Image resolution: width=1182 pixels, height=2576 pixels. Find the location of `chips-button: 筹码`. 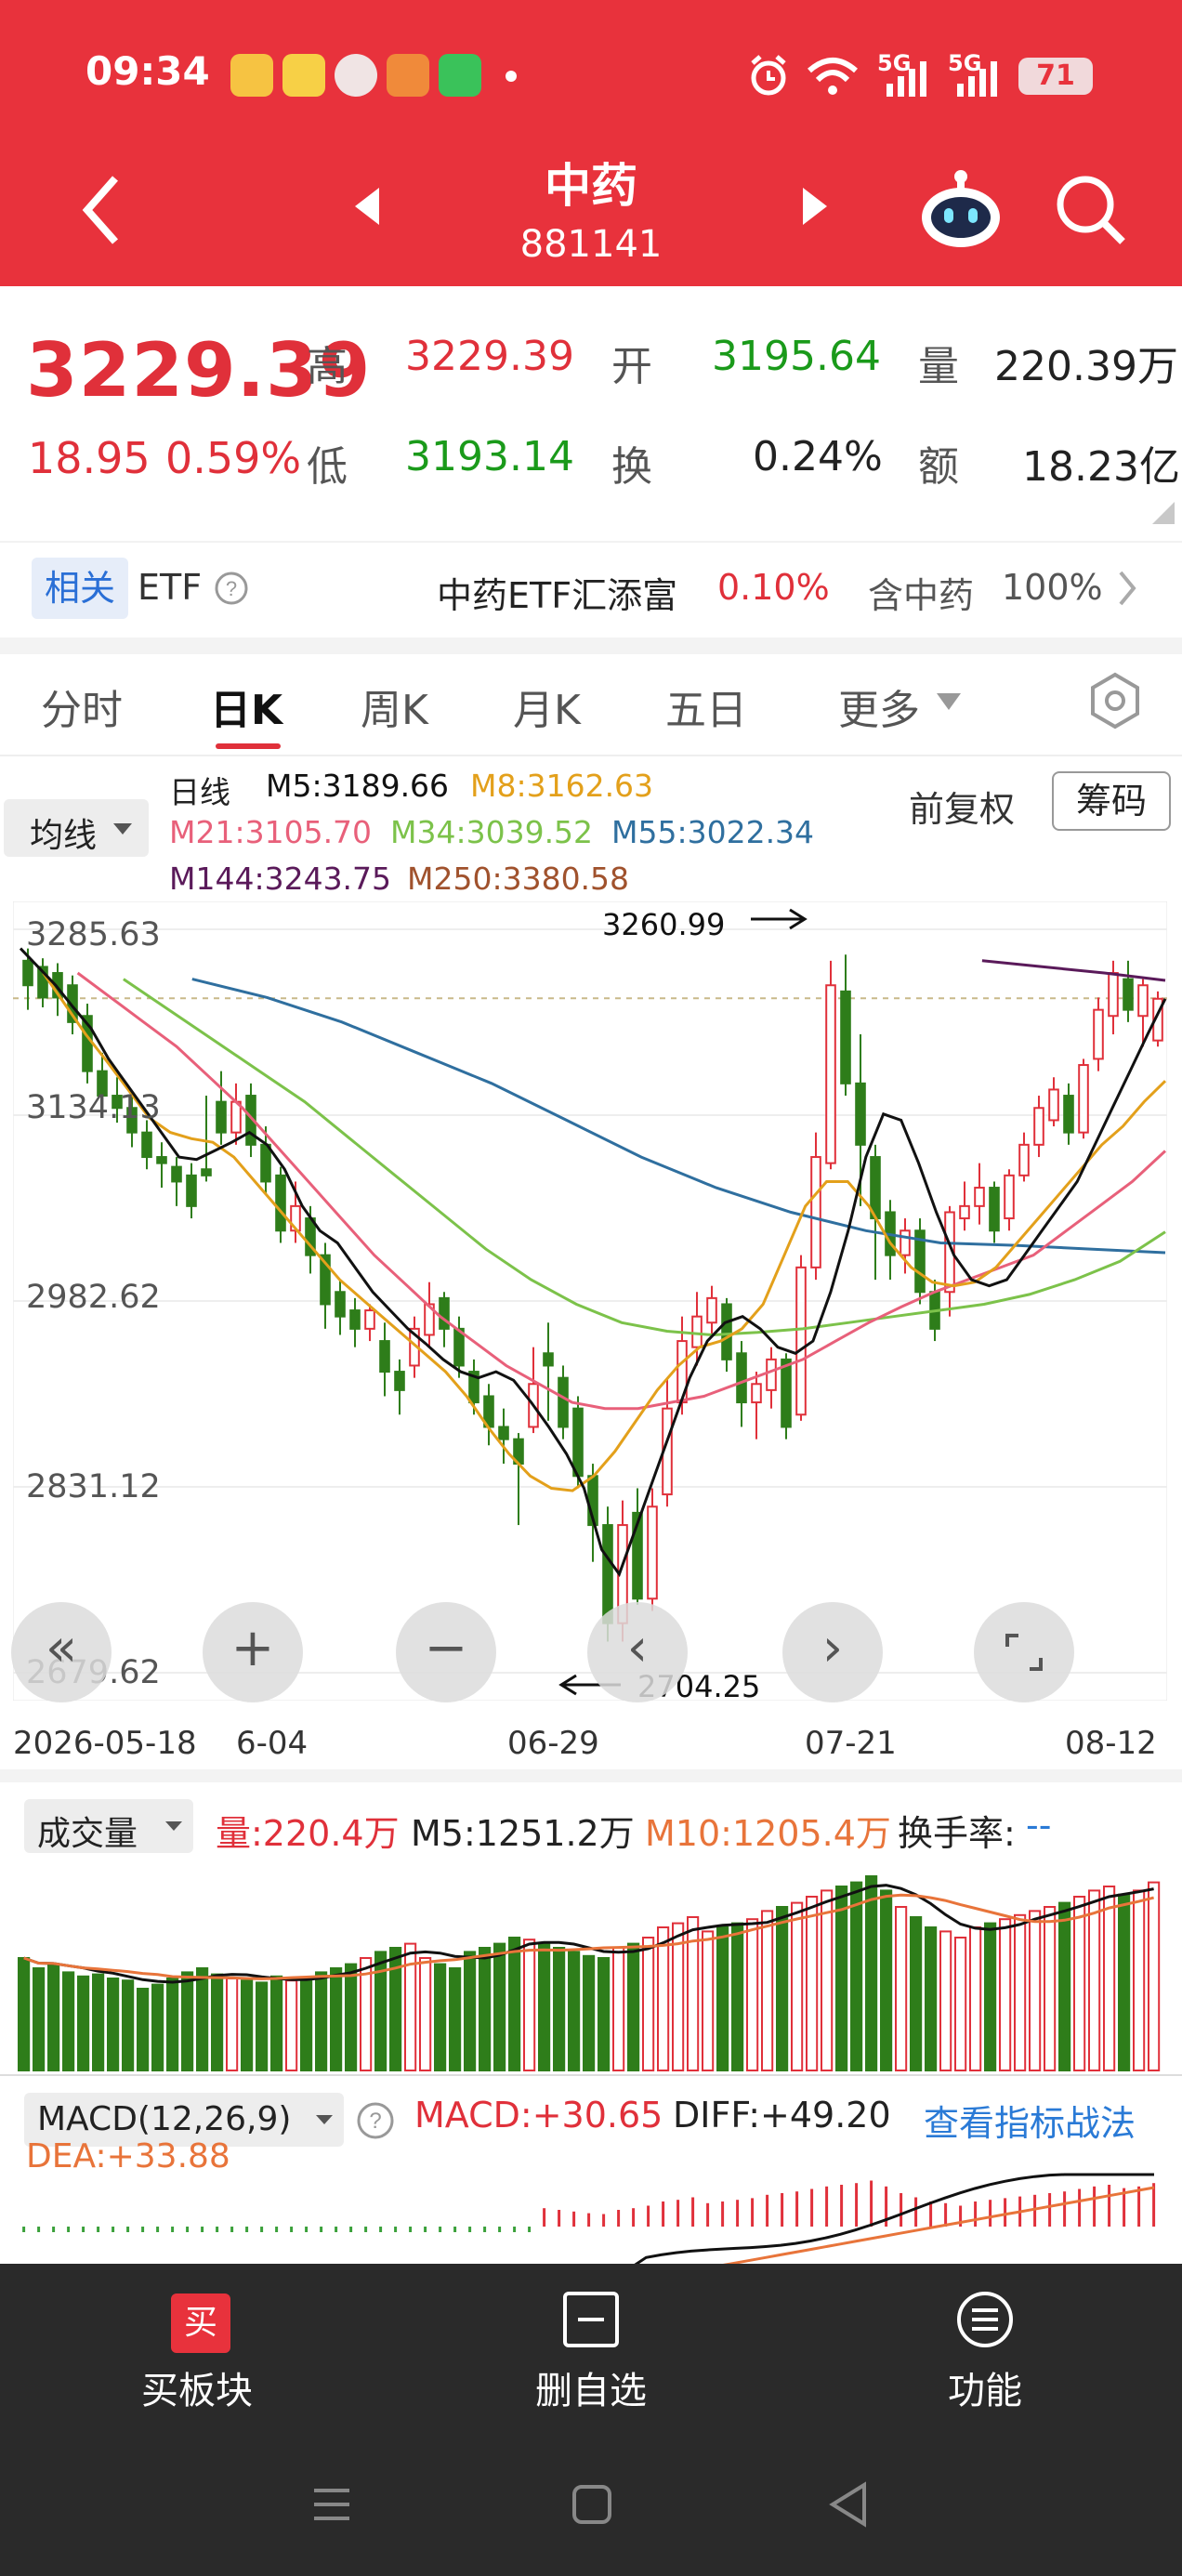

chips-button: 筹码 is located at coordinates (1111, 801).